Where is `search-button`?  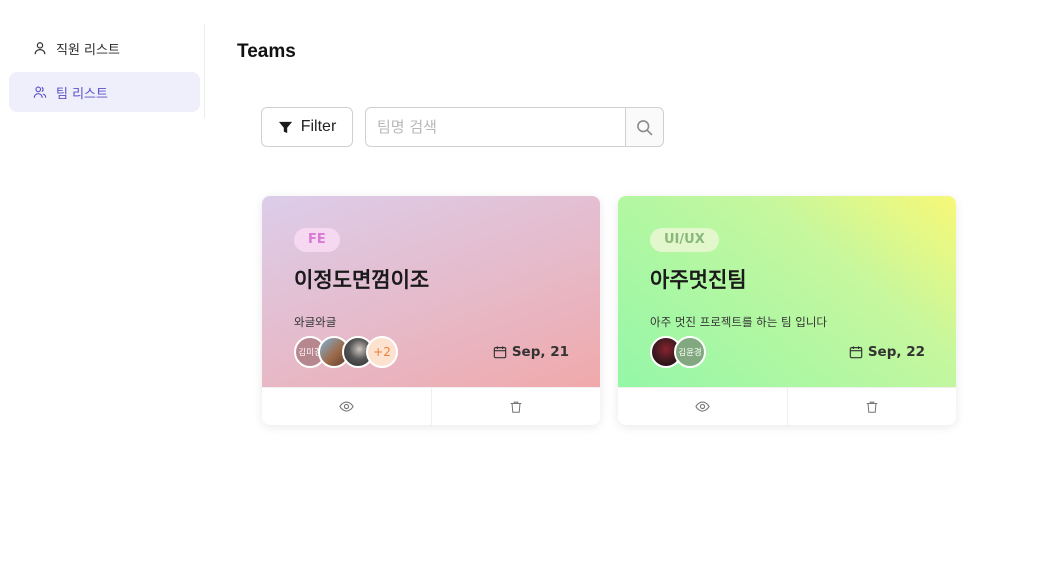
search-button is located at coordinates (644, 127).